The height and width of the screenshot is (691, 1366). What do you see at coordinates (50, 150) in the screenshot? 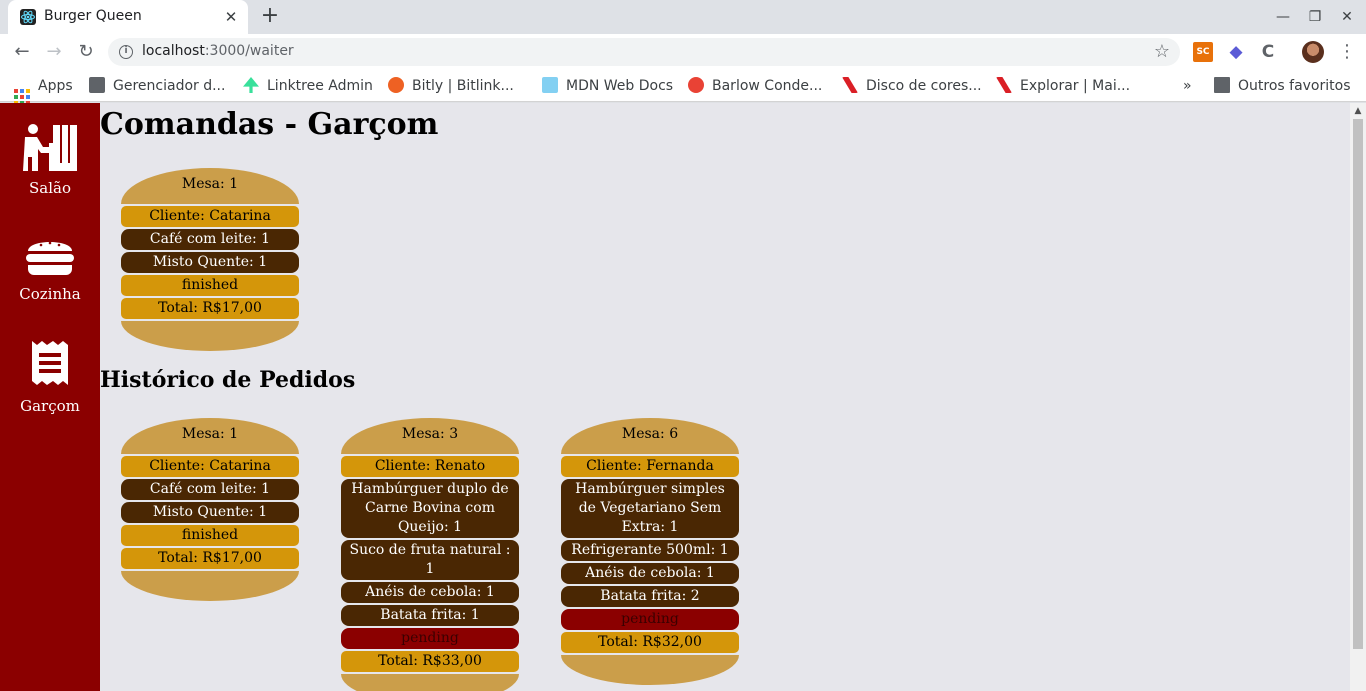
I see `waiter-table-icon` at bounding box center [50, 150].